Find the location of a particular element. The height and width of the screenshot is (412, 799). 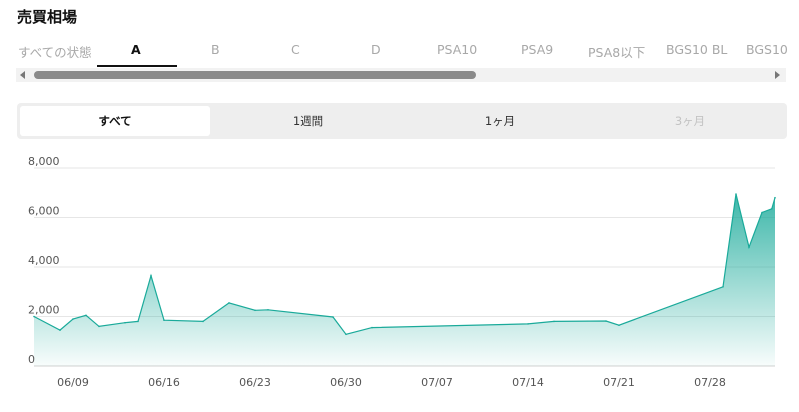

horizontal-scrollbar is located at coordinates (401, 75).